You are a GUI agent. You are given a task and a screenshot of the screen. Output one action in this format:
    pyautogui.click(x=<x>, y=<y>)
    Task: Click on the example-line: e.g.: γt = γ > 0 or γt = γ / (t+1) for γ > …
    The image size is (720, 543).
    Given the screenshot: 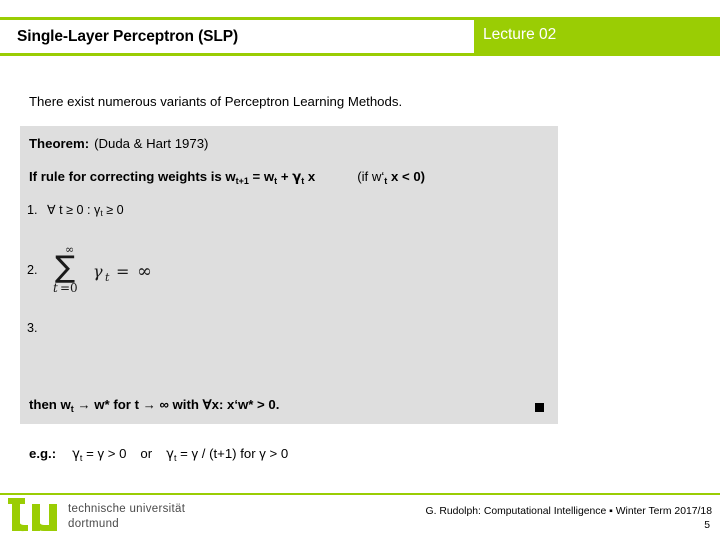 What is the action you would take?
    pyautogui.click(x=159, y=454)
    